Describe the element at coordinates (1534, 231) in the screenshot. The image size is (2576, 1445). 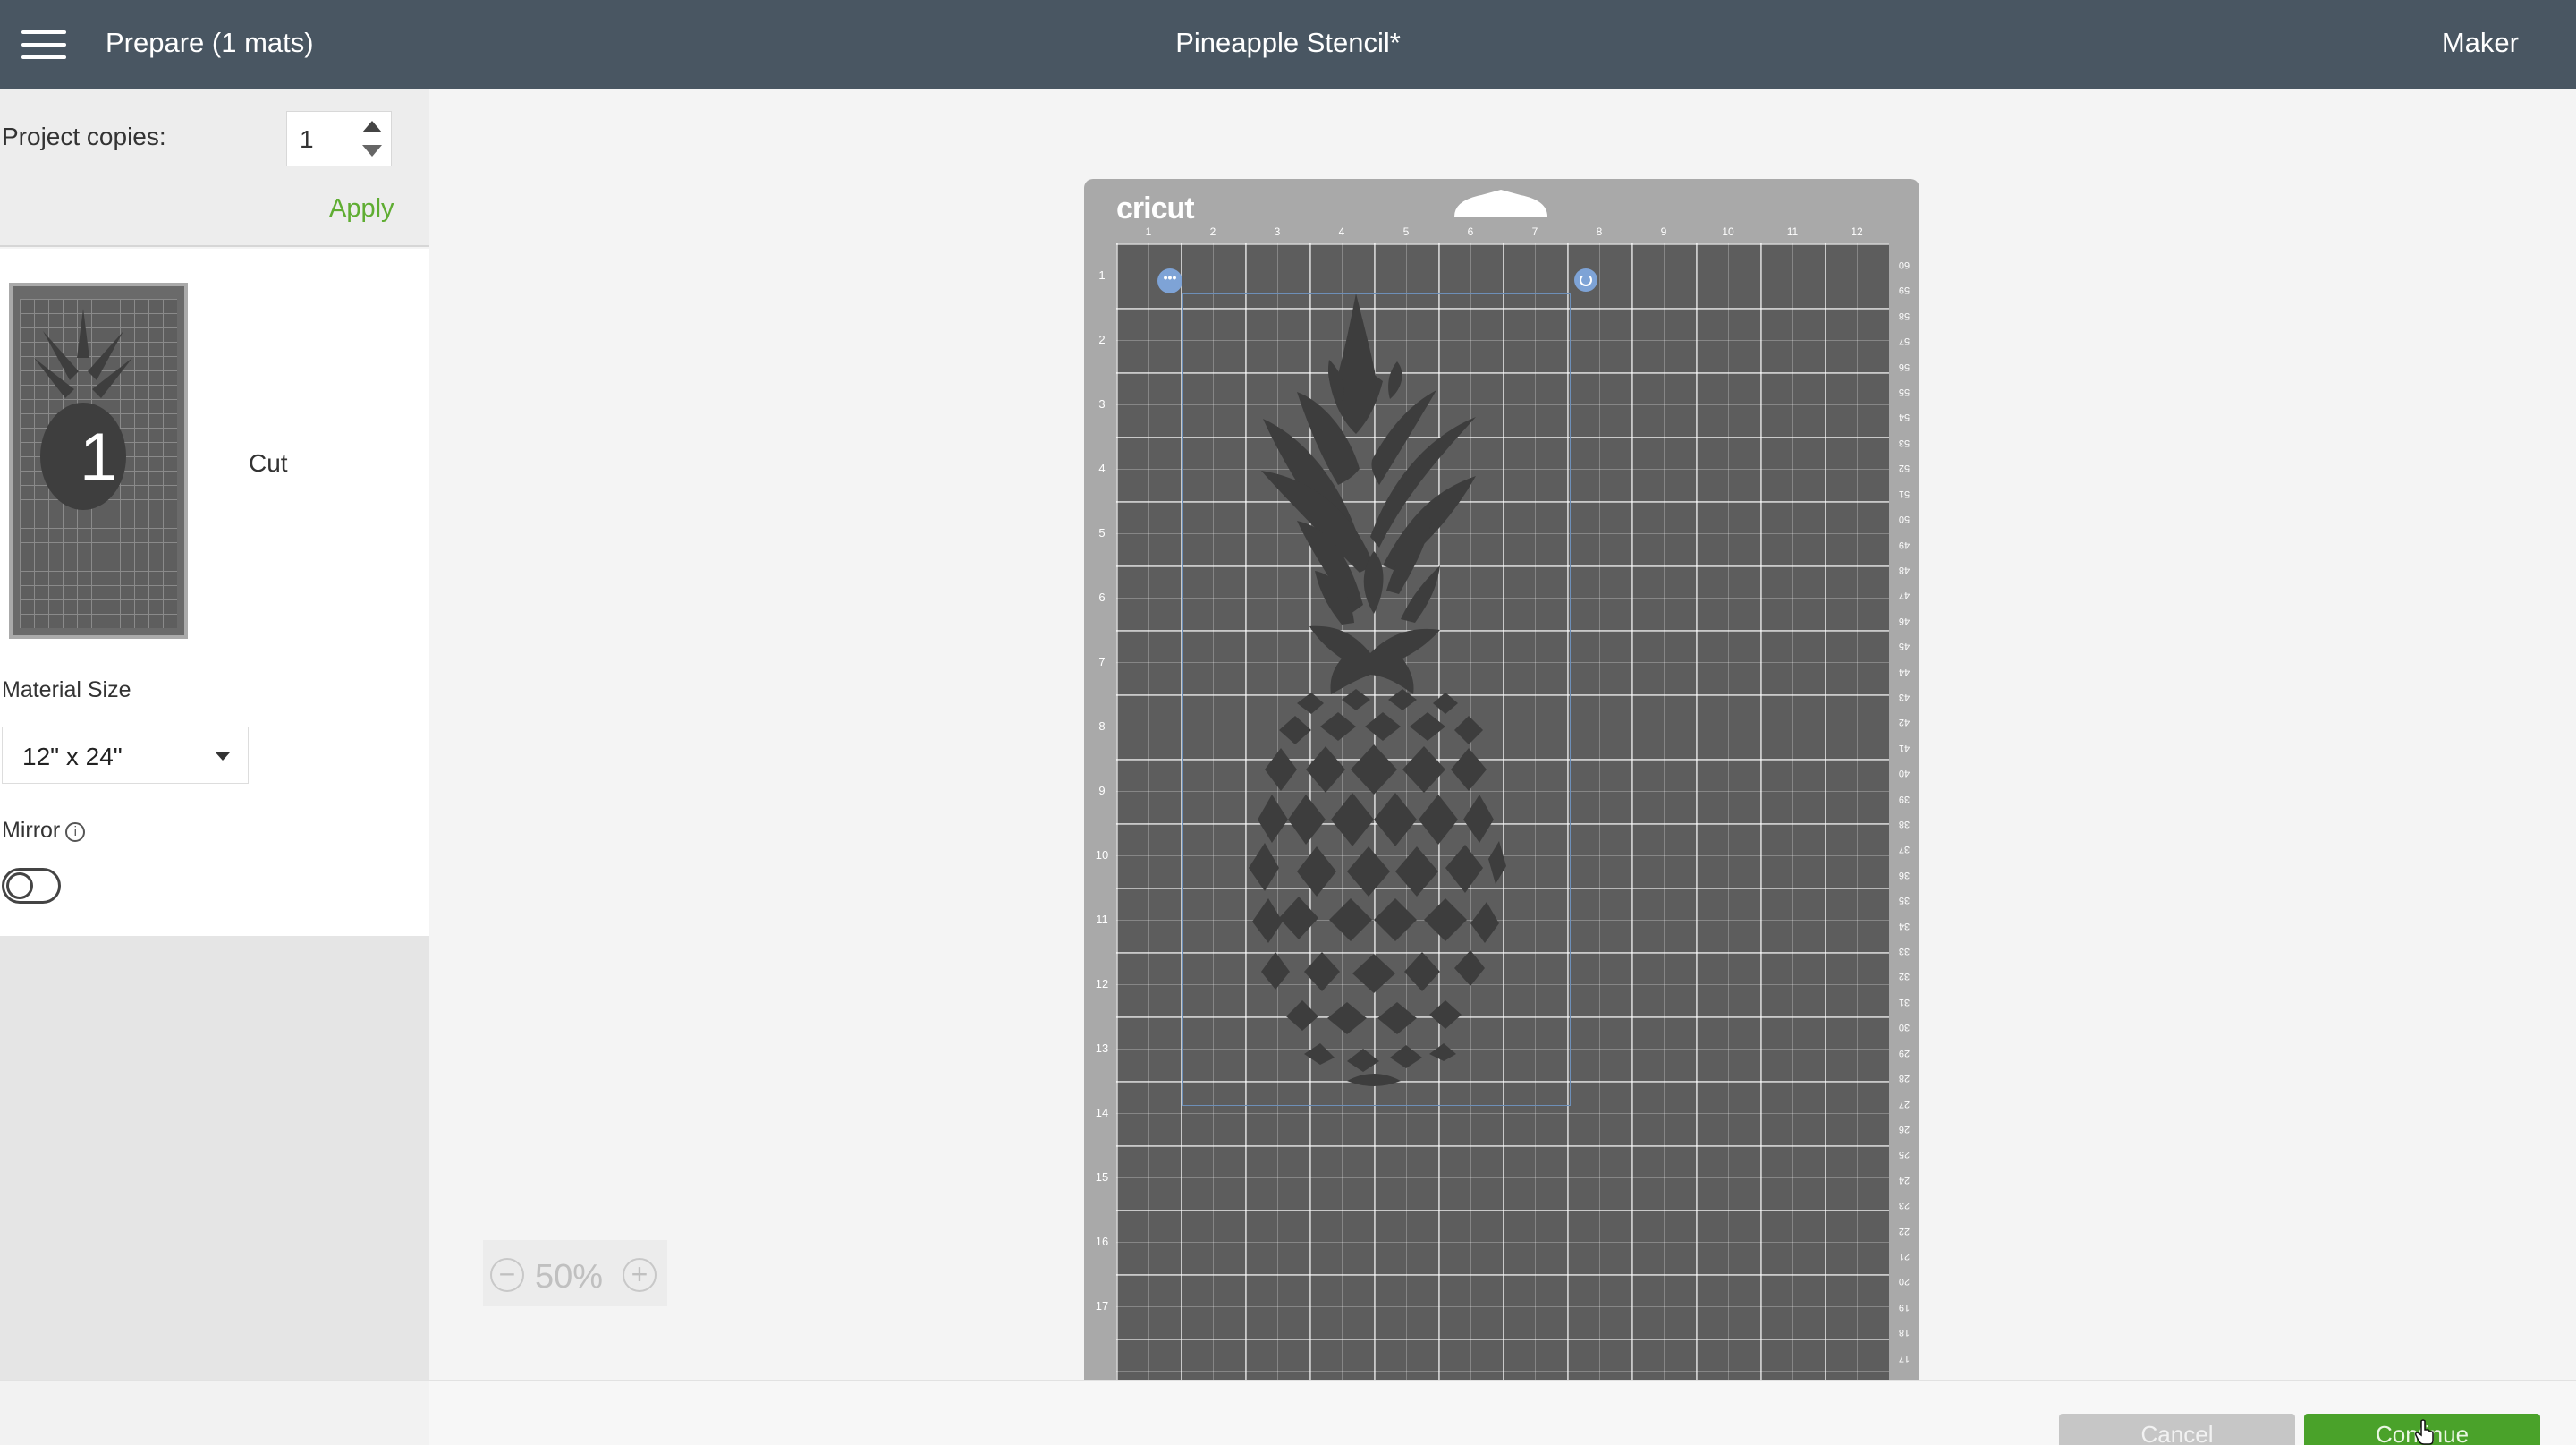
I see `ruler-top-tick: 7` at that location.